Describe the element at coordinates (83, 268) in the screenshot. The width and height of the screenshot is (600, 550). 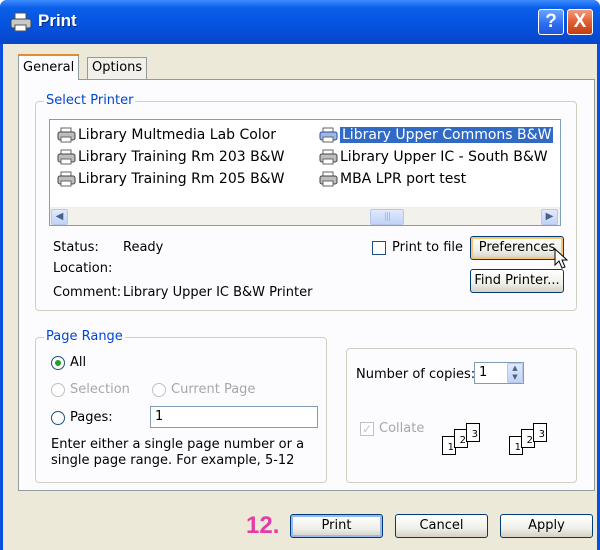
I see `location-label: Location:` at that location.